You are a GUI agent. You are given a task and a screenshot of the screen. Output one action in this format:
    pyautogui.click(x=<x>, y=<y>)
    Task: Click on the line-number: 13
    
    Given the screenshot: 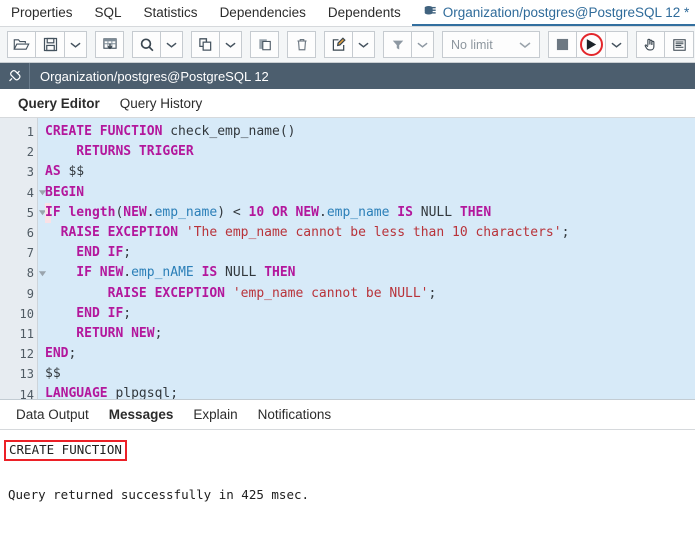 What is the action you would take?
    pyautogui.click(x=26, y=374)
    